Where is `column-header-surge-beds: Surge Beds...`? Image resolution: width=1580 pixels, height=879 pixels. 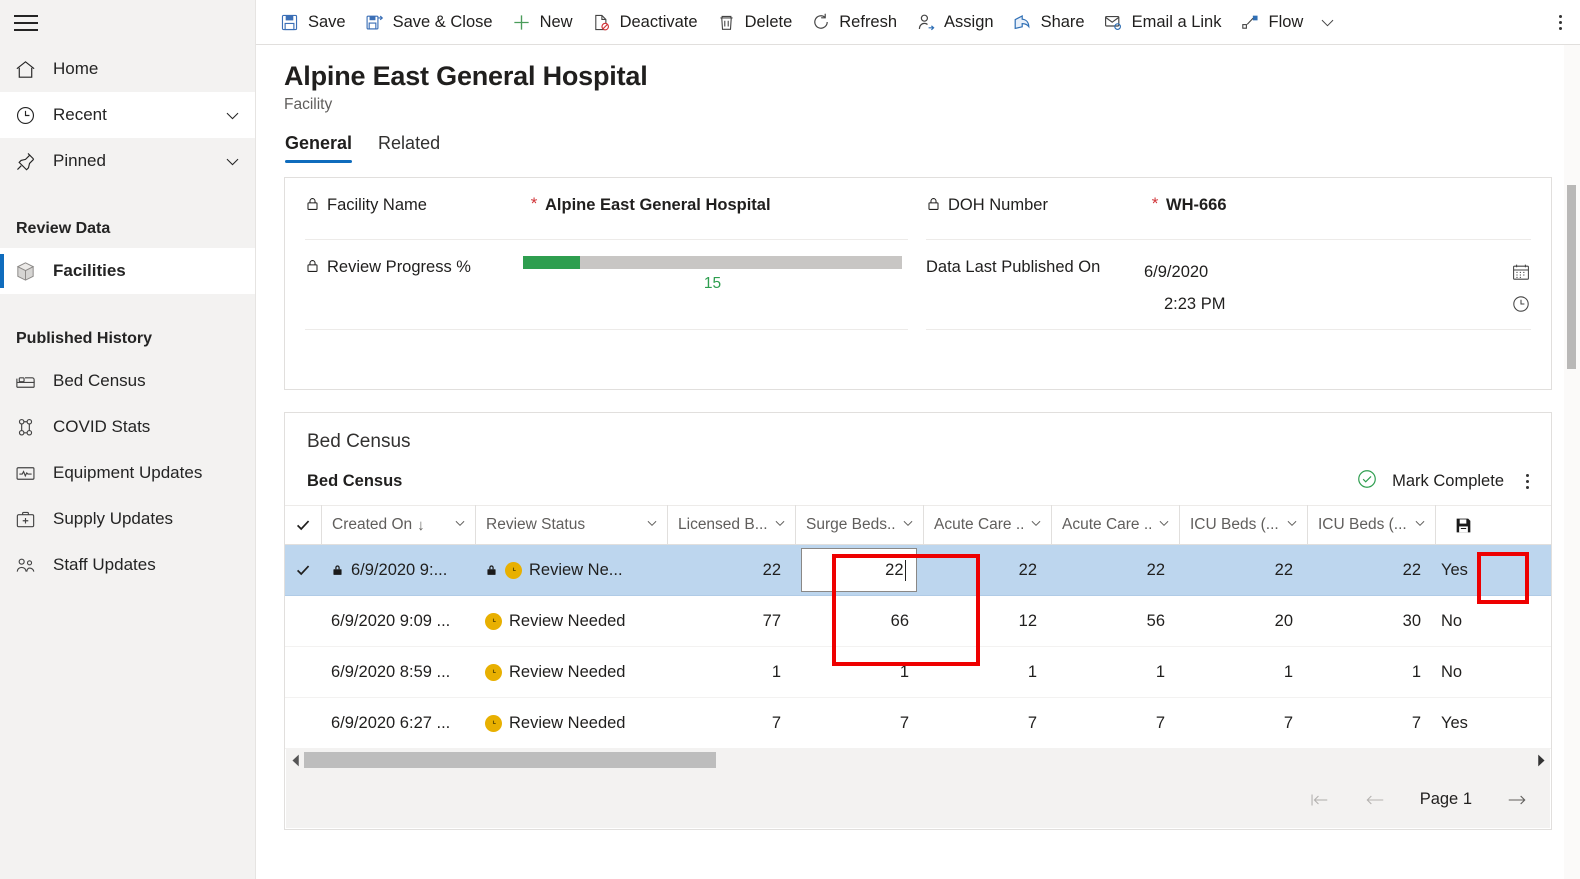 column-header-surge-beds: Surge Beds... is located at coordinates (859, 525).